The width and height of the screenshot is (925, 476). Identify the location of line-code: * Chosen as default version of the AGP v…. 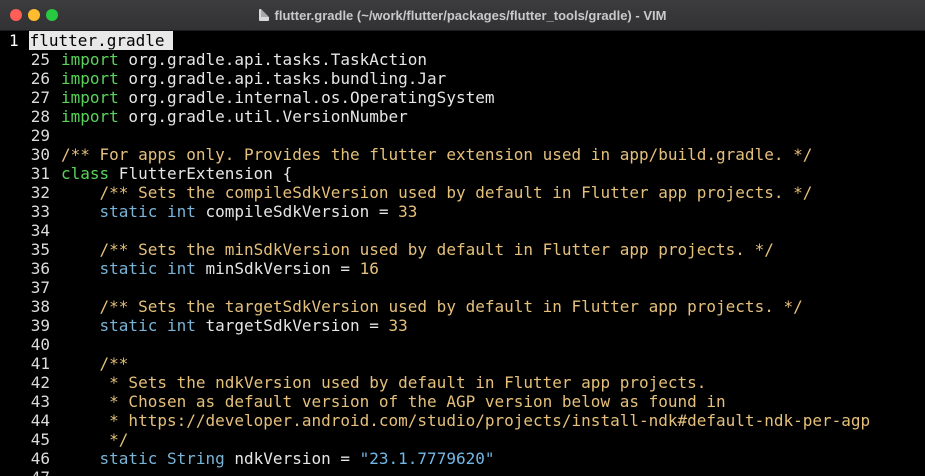
(393, 401).